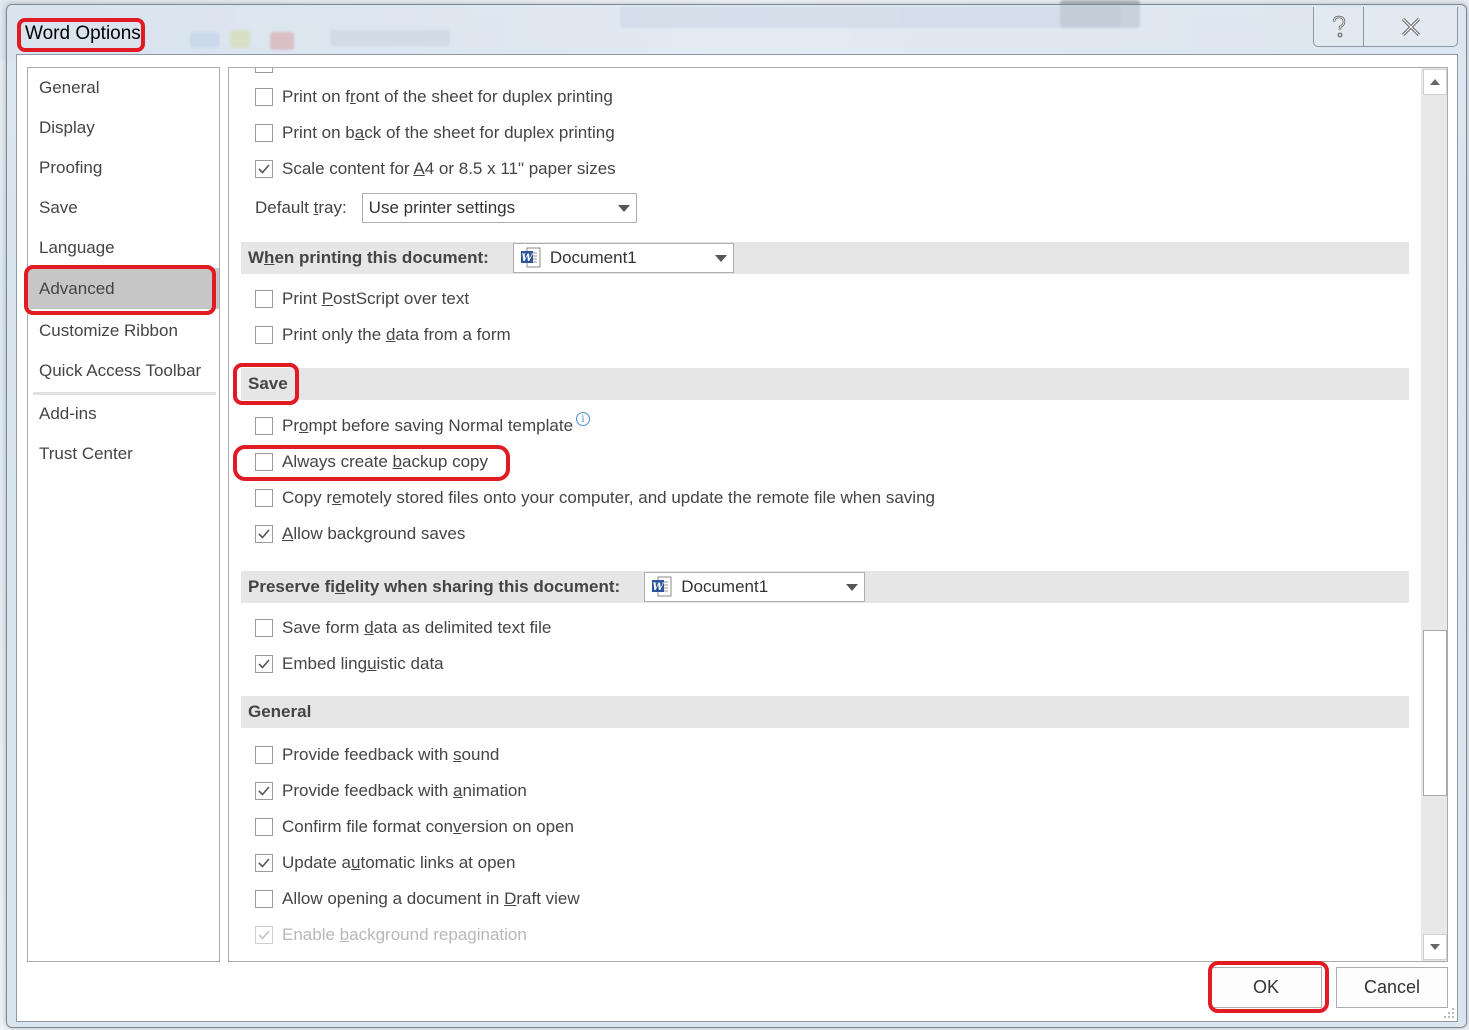  I want to click on section-title: When printing this document:, so click(368, 257).